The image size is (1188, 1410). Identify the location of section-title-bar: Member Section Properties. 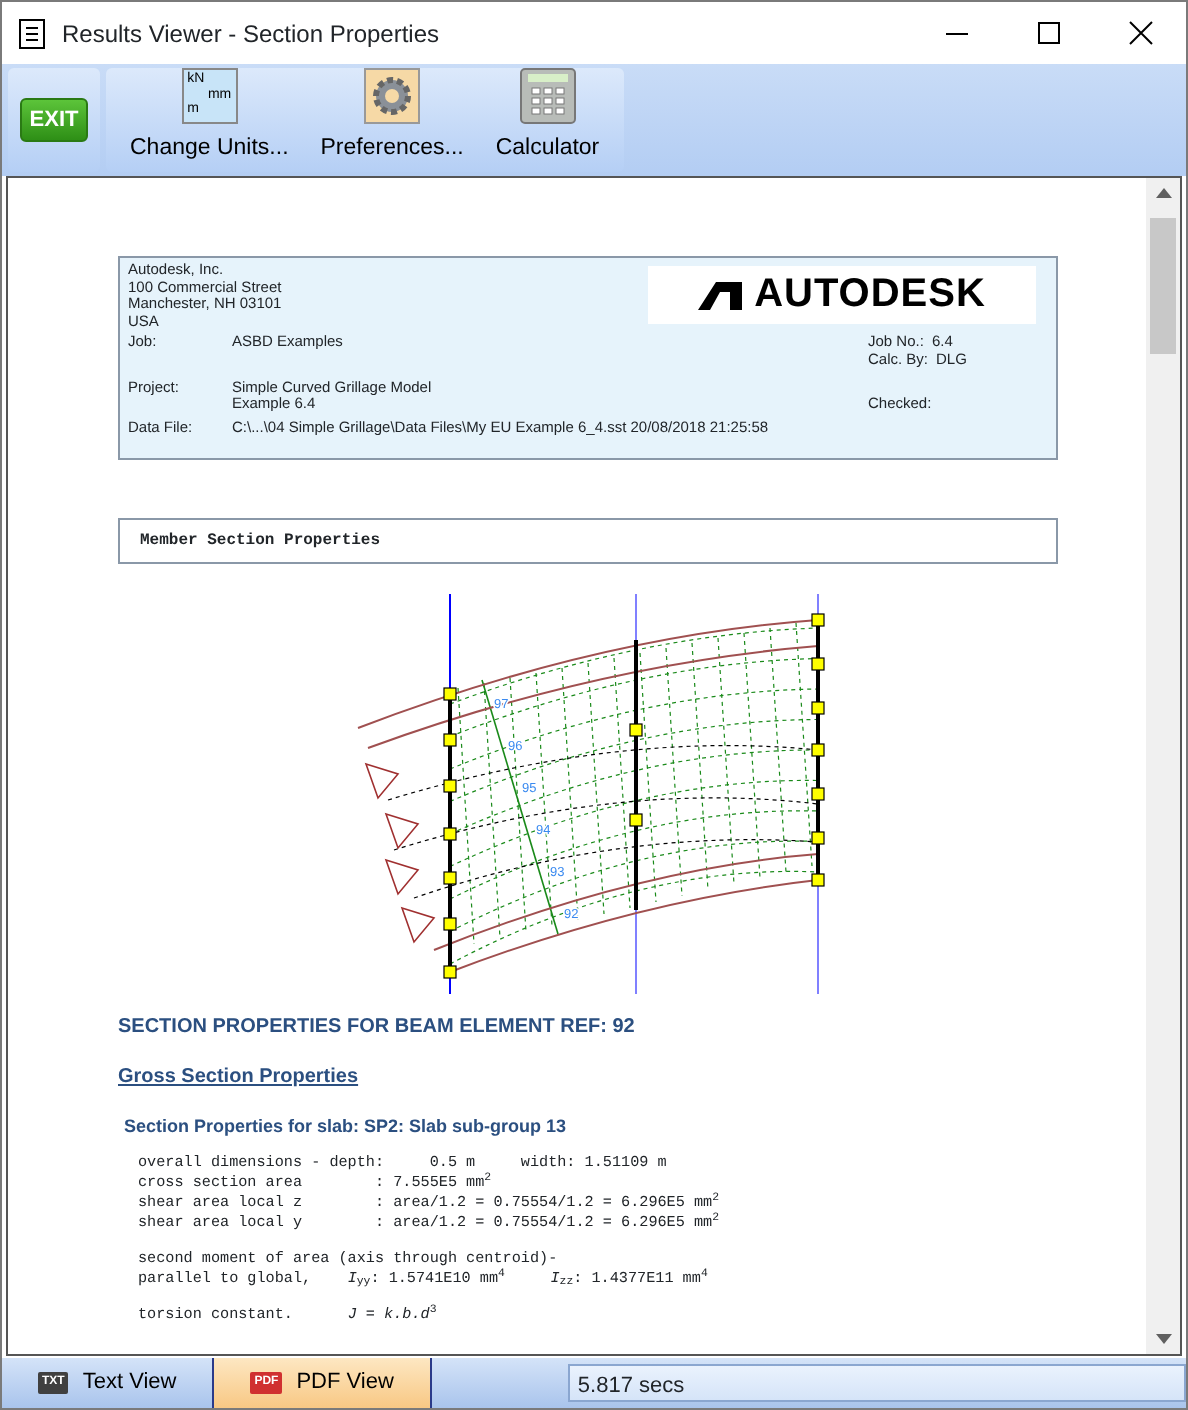
(588, 541).